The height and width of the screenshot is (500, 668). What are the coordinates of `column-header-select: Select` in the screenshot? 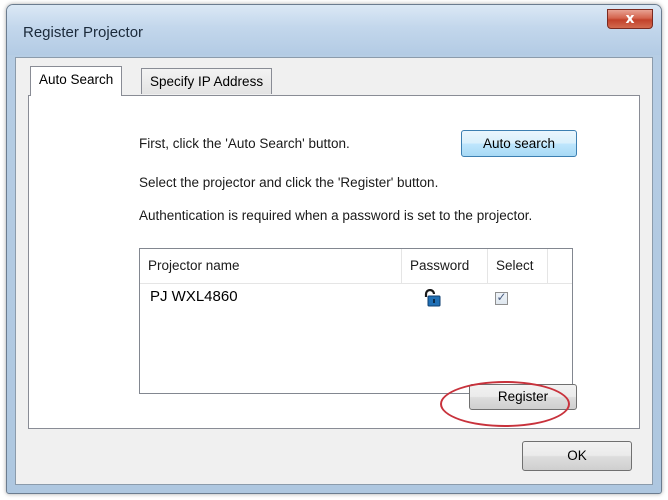 It's located at (518, 266).